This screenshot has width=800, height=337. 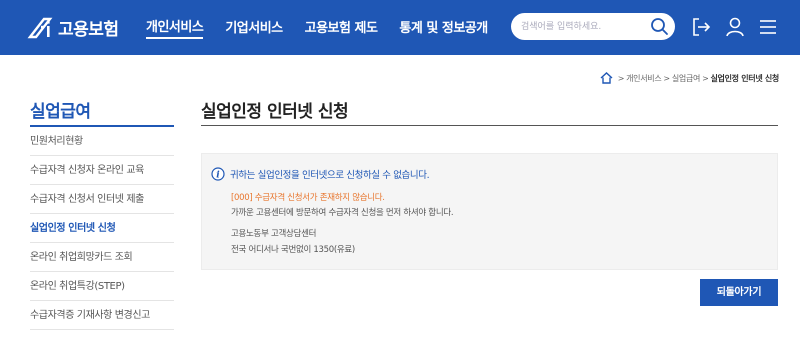 I want to click on breadcrumb: > 개인서비스 > 실업급여 > 실업인정 인터넷 신청, so click(x=689, y=78).